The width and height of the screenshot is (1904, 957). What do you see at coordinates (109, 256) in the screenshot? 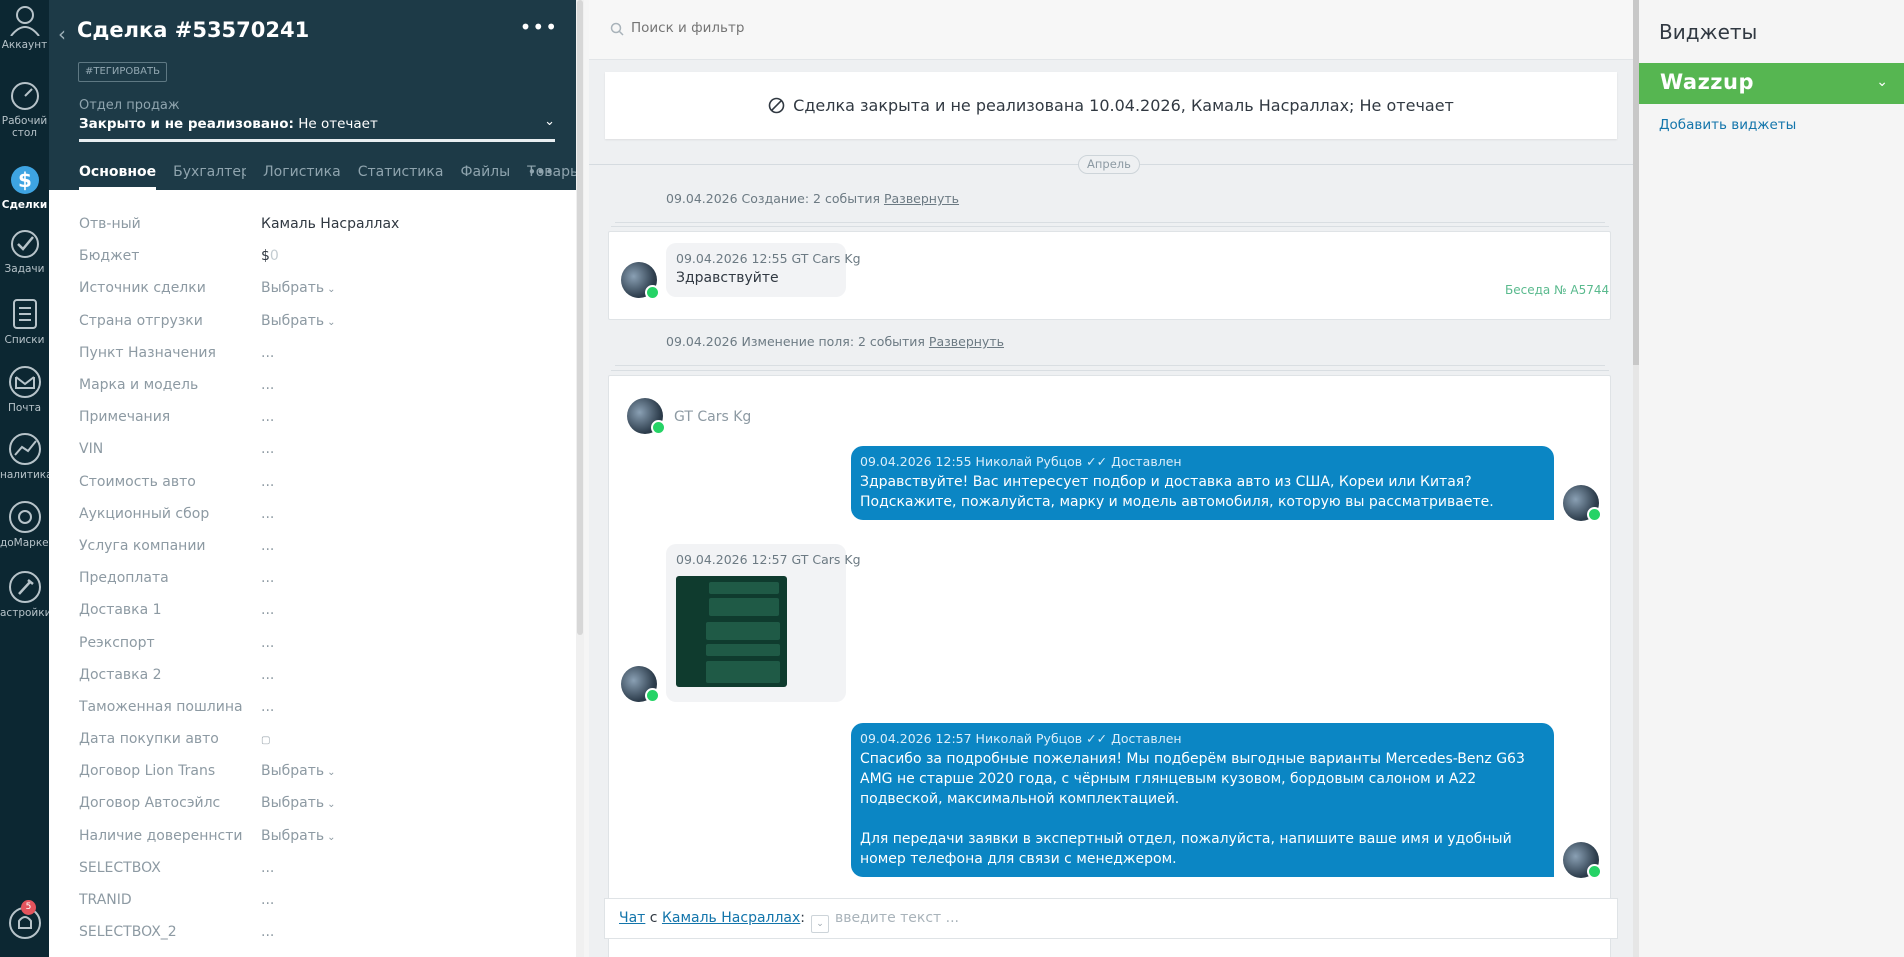
I see `field-label: Бюджет` at bounding box center [109, 256].